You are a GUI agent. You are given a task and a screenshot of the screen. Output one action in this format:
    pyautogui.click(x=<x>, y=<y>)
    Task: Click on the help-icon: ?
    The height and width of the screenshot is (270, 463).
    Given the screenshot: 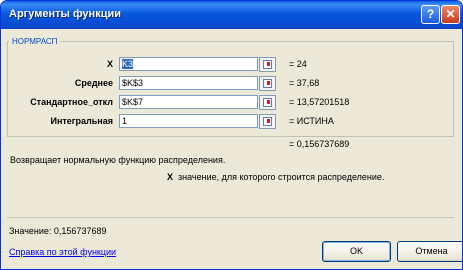 What is the action you would take?
    pyautogui.click(x=430, y=14)
    